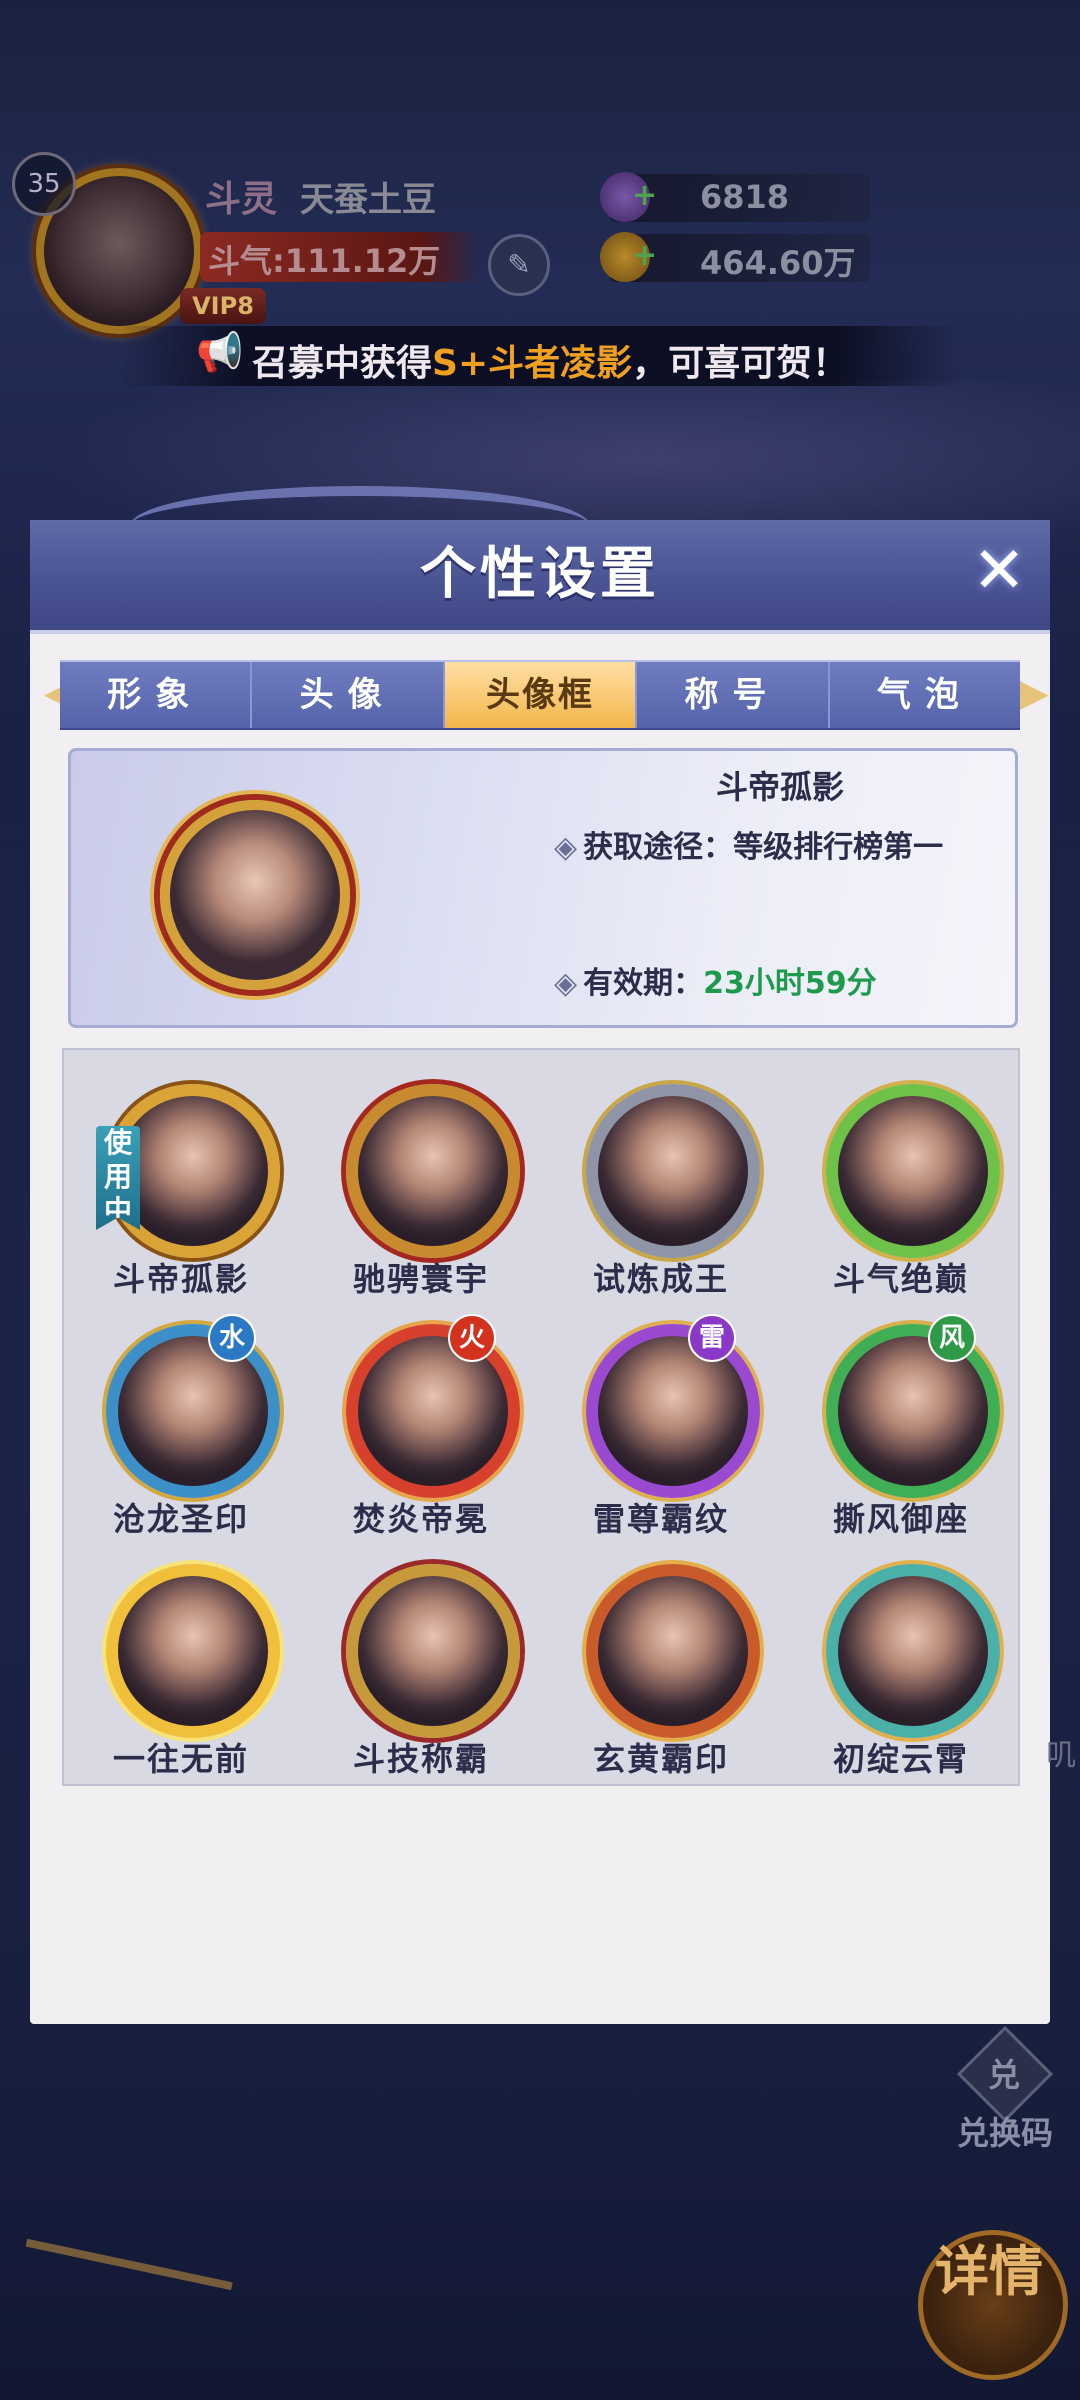 This screenshot has width=1080, height=2400. I want to click on redeem-code-button: 兑 兑换码, so click(1005, 2088).